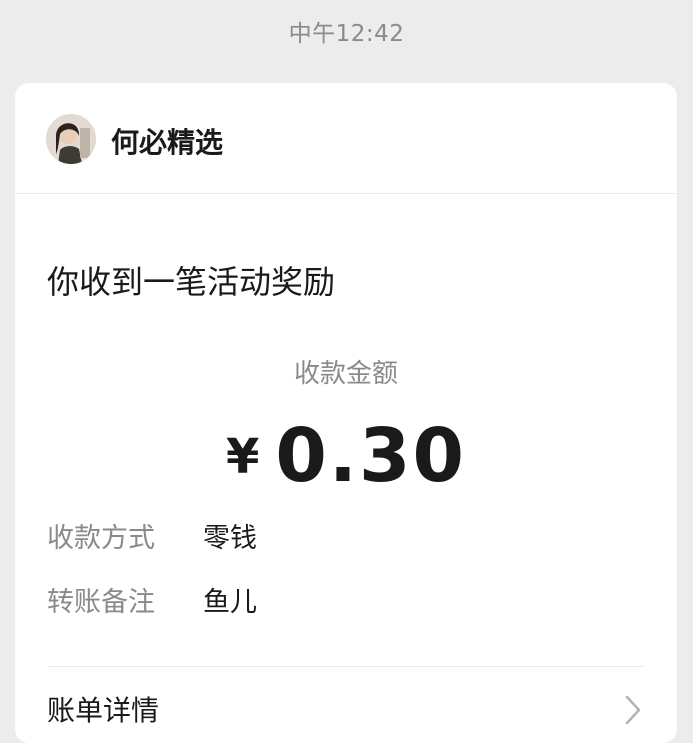 The width and height of the screenshot is (693, 743). I want to click on card-title: 你收到一笔活动奖励, so click(191, 282).